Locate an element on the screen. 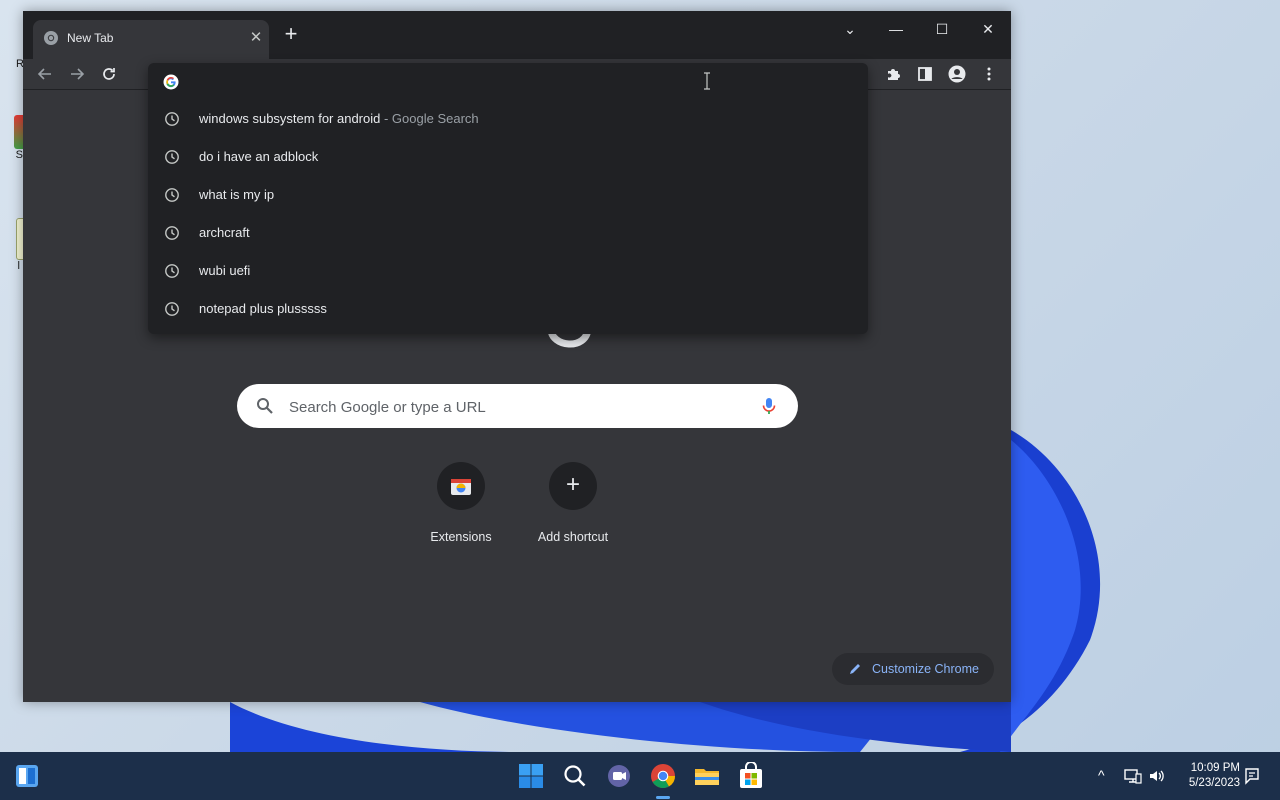 This screenshot has height=800, width=1280. title-bar: New Tab ✕ + ⌄ — ☐ ✕ is located at coordinates (517, 35).